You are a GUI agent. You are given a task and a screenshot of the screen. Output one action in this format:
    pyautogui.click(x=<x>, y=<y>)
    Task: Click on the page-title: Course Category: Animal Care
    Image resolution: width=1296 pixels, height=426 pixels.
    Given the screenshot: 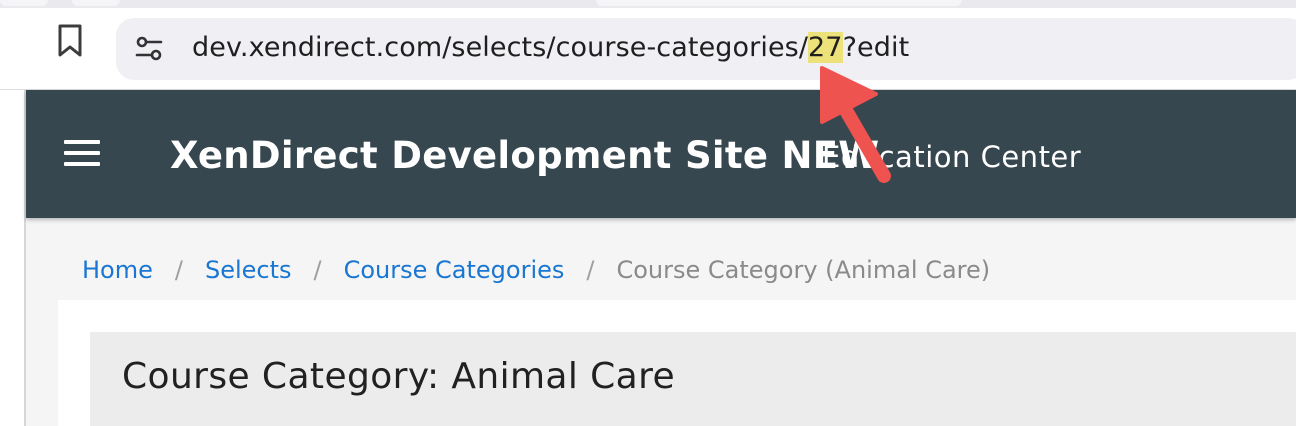 What is the action you would take?
    pyautogui.click(x=399, y=376)
    